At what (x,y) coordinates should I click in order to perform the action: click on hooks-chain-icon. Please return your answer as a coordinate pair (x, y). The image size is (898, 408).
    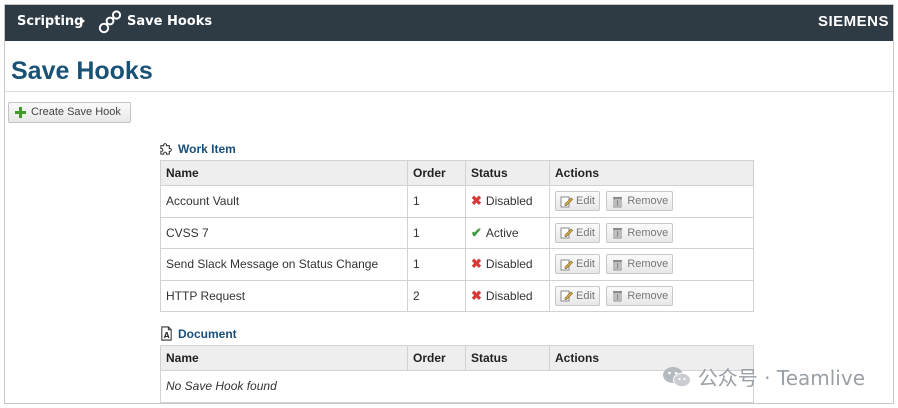
    Looking at the image, I should click on (110, 22).